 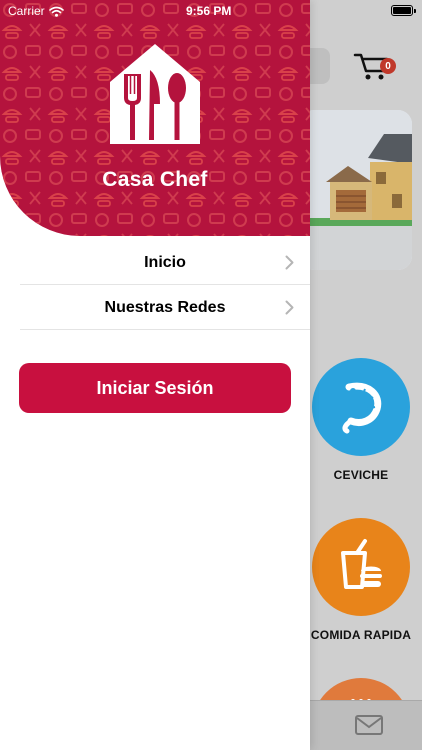 I want to click on category-ceviche: CEVICHE, so click(x=361, y=420).